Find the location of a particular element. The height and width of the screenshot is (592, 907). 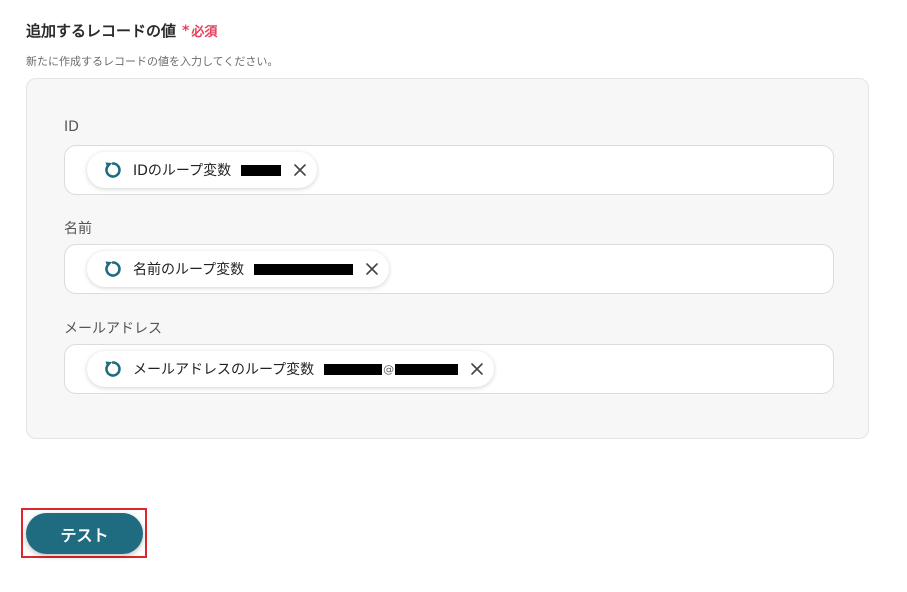

chip-label: 名前のループ変数 is located at coordinates (189, 270).